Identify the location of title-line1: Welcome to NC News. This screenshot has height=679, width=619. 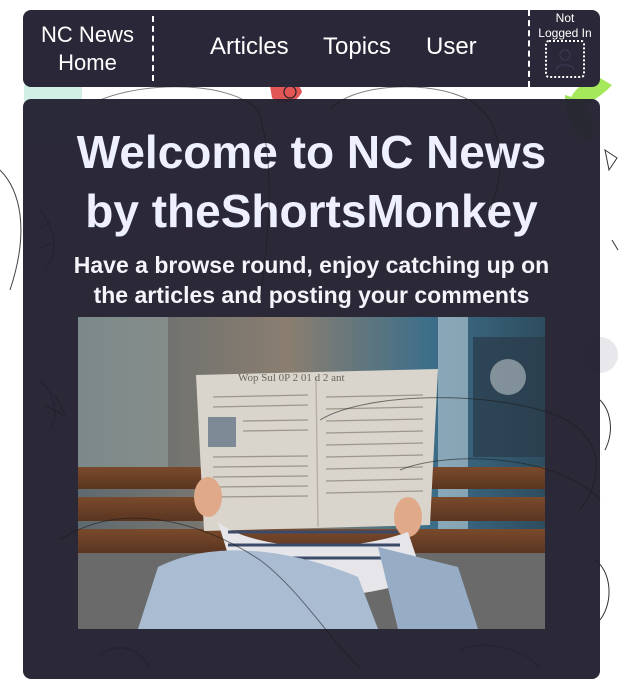
(311, 152).